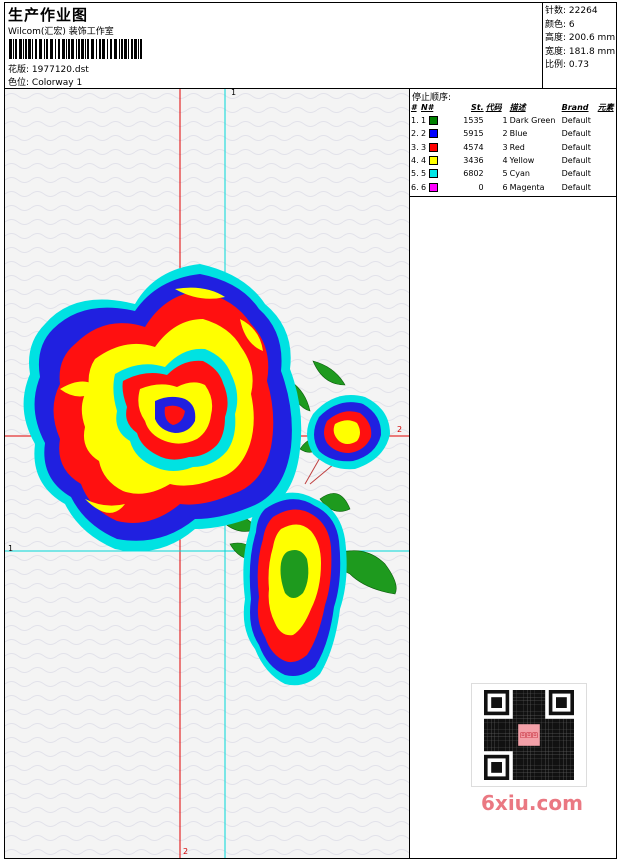  What do you see at coordinates (432, 98) in the screenshot?
I see `stop-sequence-title: 停止顺序:` at bounding box center [432, 98].